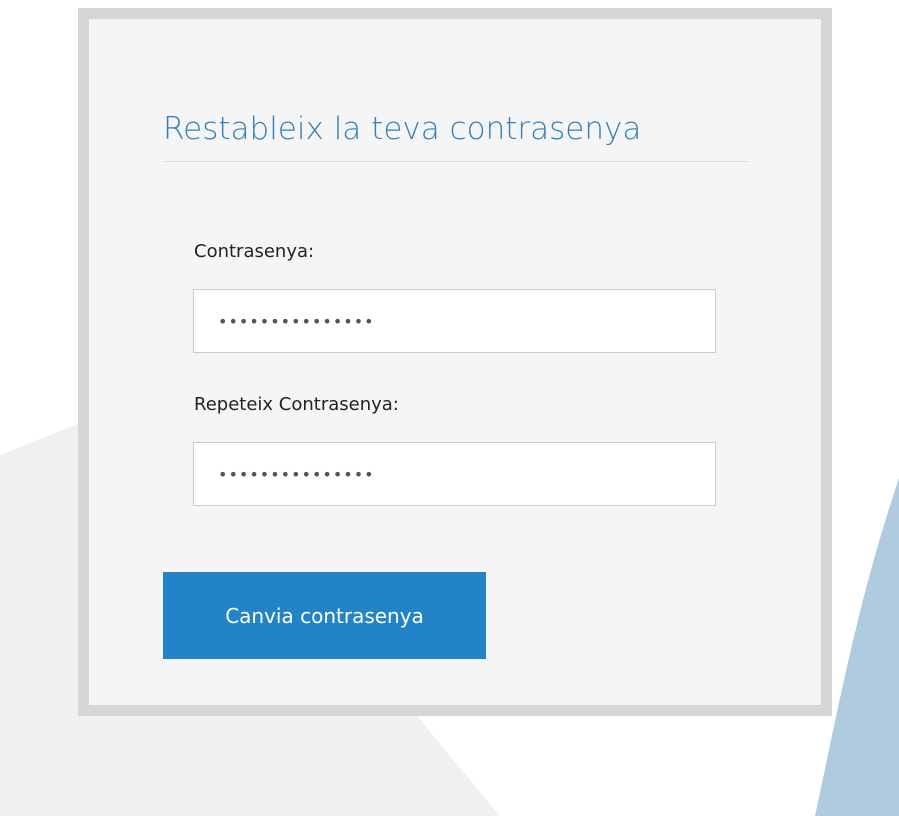  What do you see at coordinates (296, 404) in the screenshot?
I see `repeat-password-label: Repeteix Contrasenya:` at bounding box center [296, 404].